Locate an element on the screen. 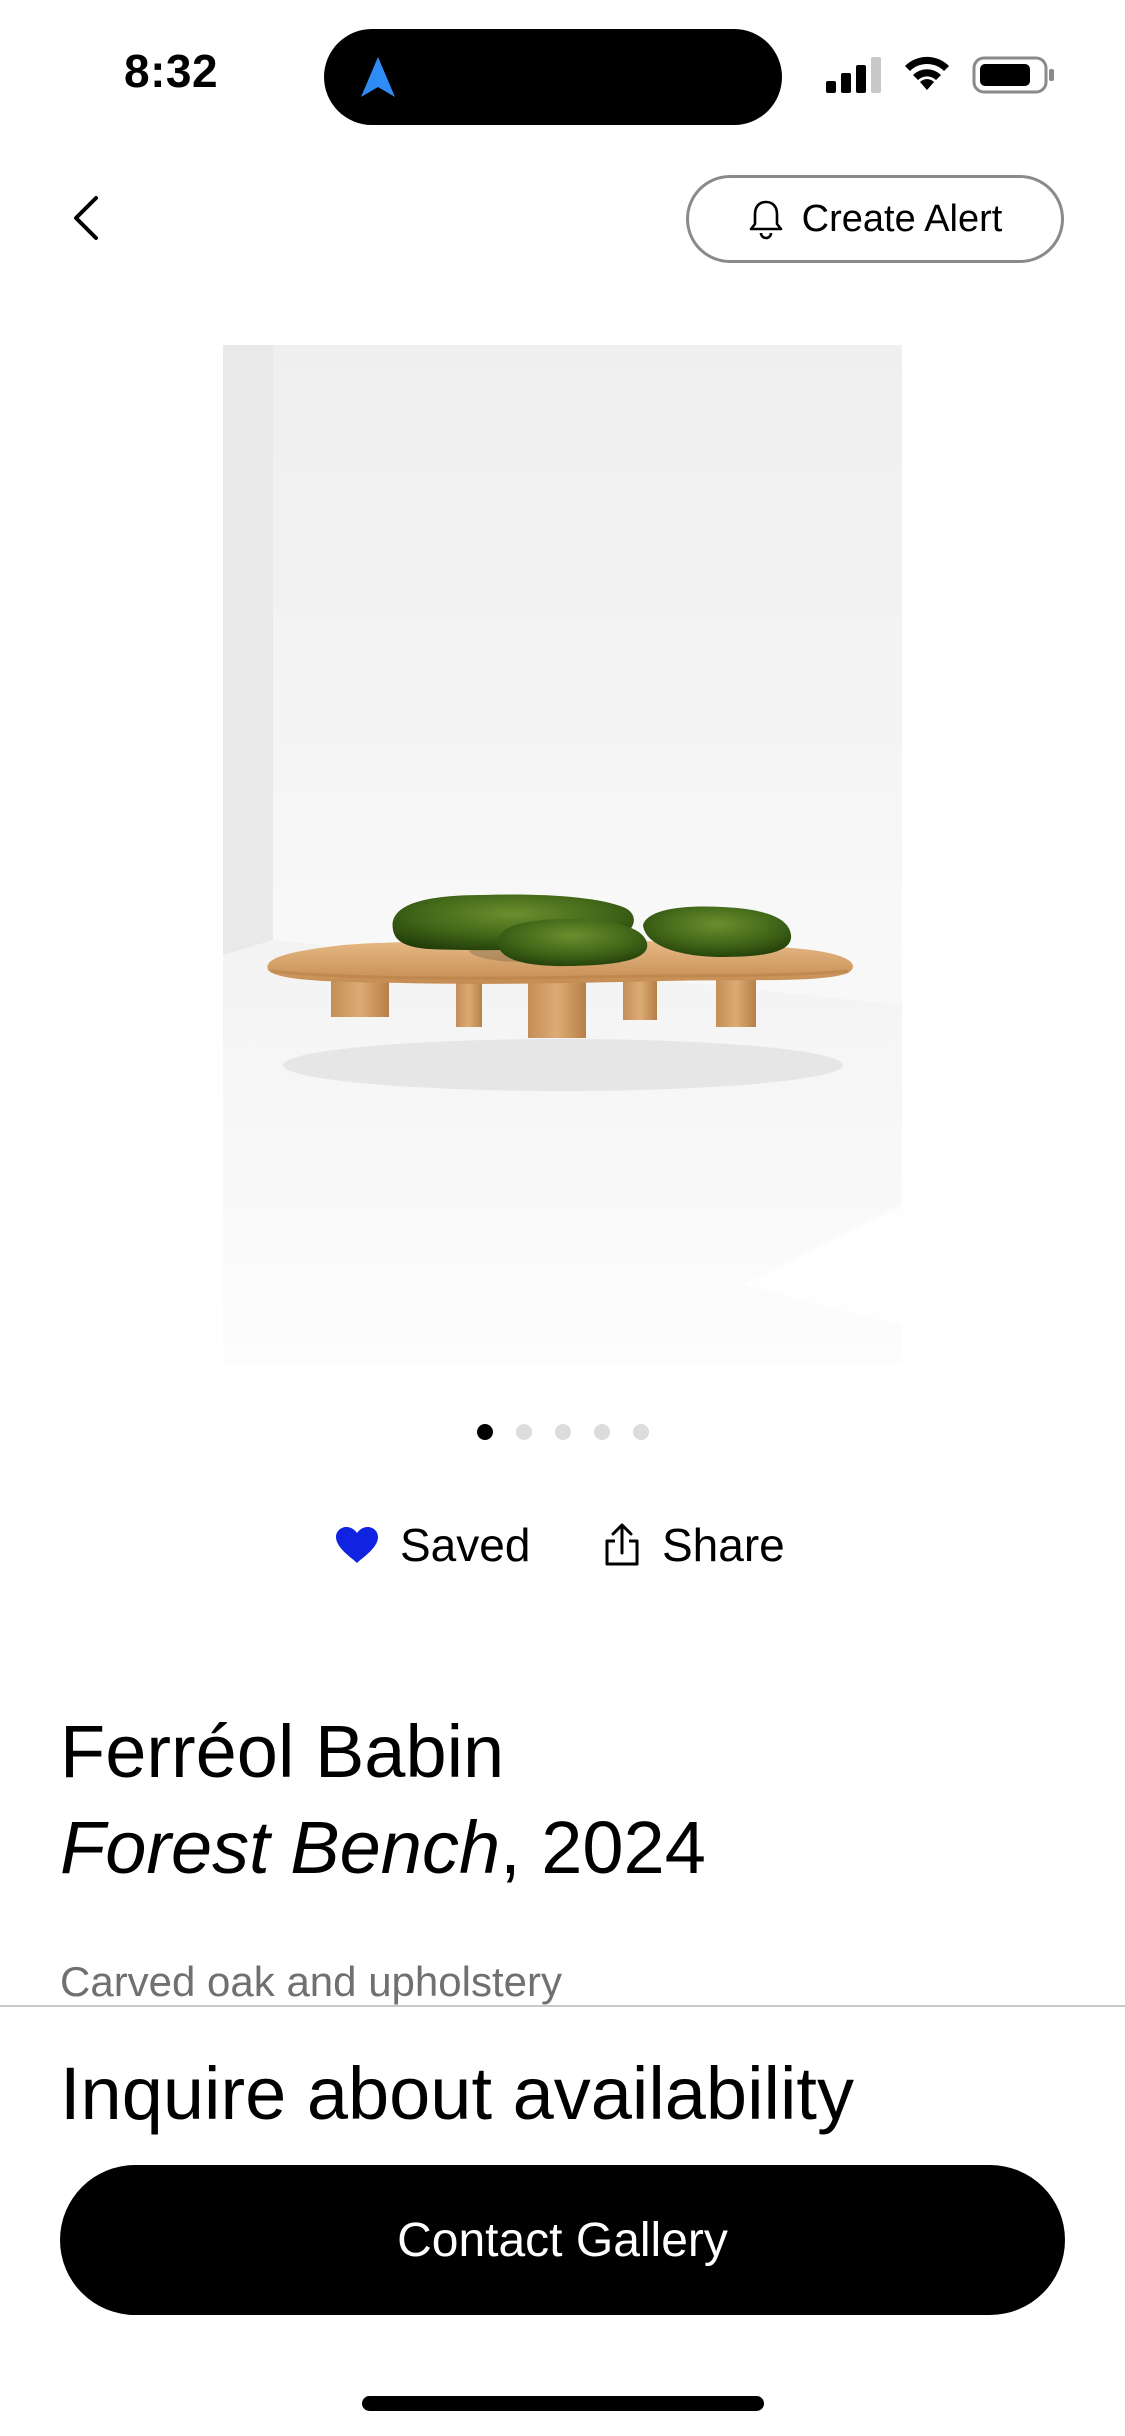 The image size is (1125, 2436). pagination-dot-active is located at coordinates (485, 1432).